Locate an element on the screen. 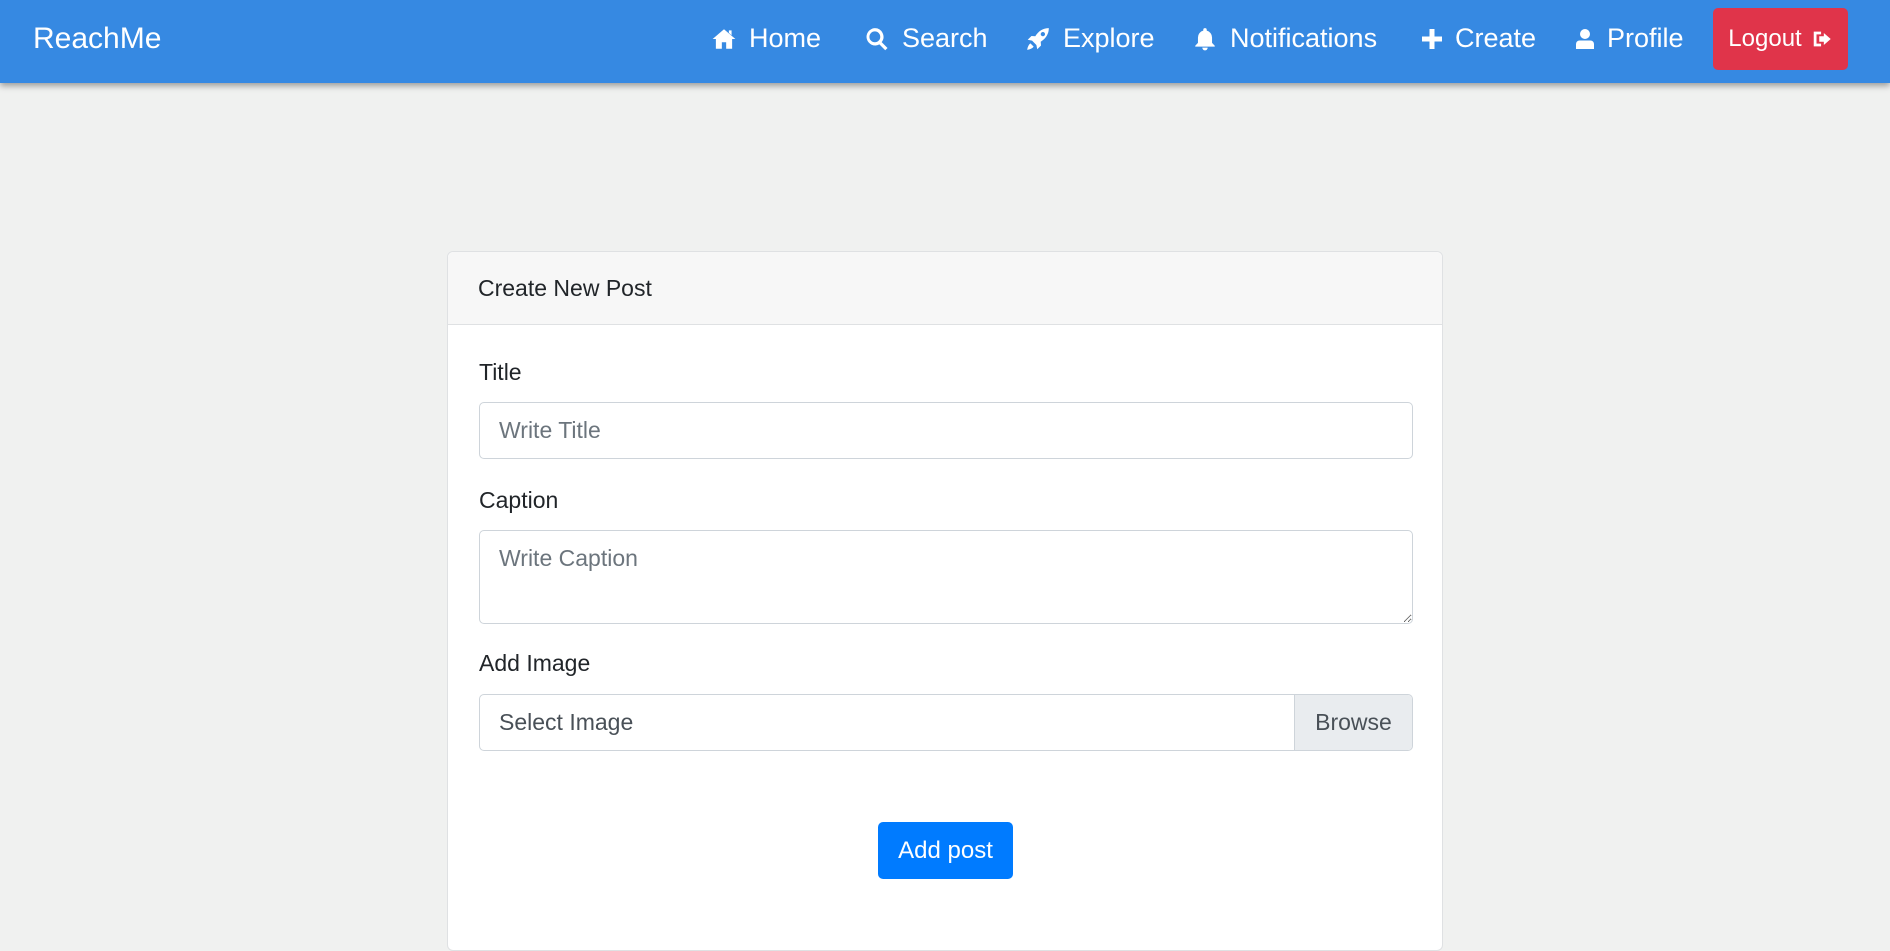 This screenshot has width=1890, height=951. nav-create-label: Create is located at coordinates (1496, 38).